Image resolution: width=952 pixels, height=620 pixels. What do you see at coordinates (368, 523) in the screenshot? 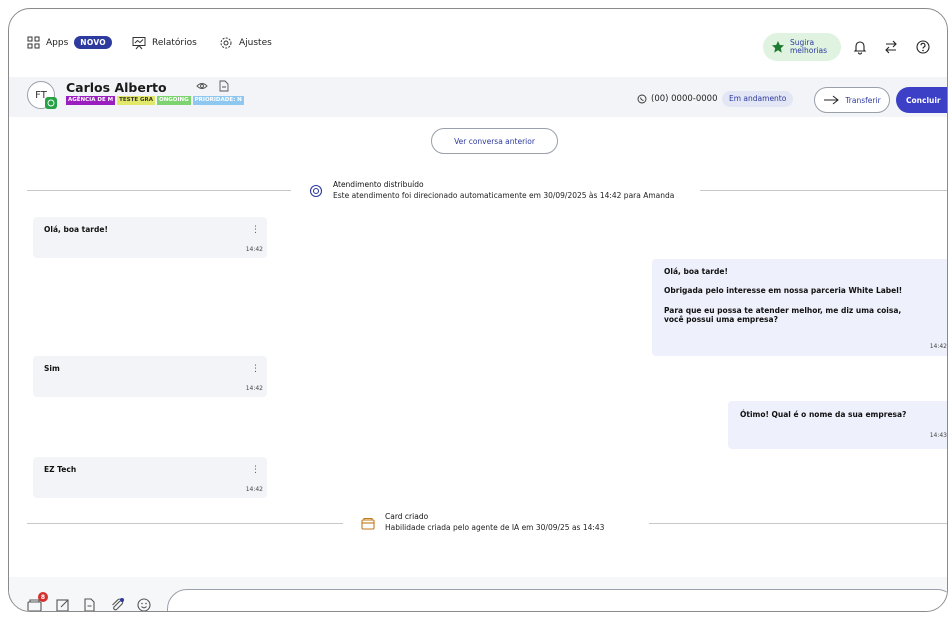
I see `card-icon` at bounding box center [368, 523].